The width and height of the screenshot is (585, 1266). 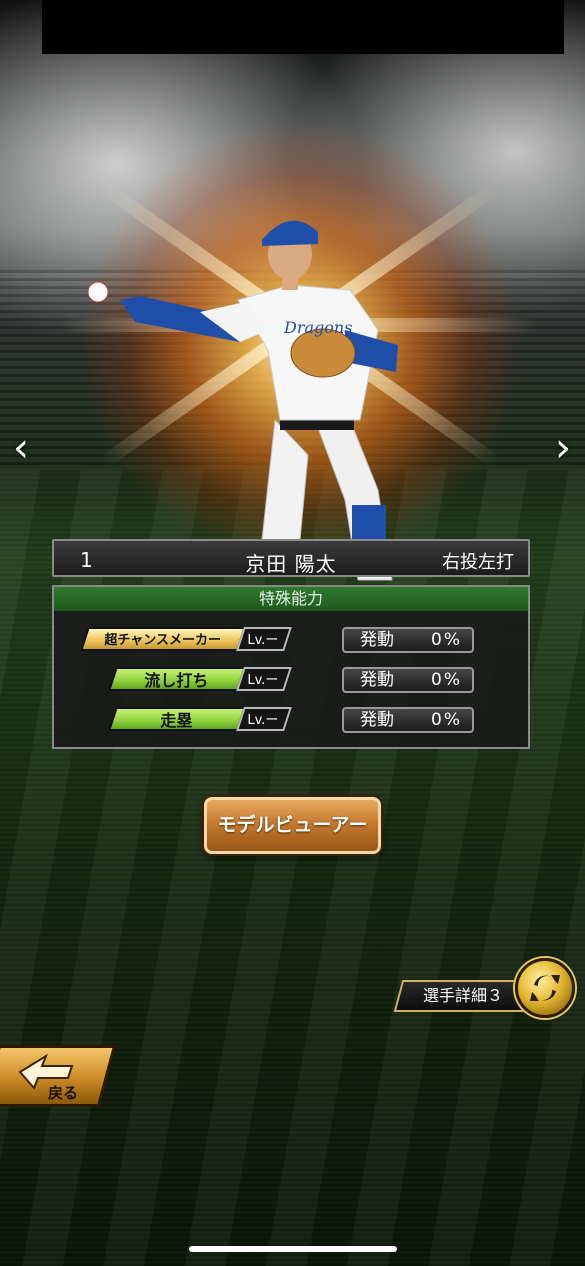 I want to click on ability-name: 流し打ち, so click(x=176, y=680).